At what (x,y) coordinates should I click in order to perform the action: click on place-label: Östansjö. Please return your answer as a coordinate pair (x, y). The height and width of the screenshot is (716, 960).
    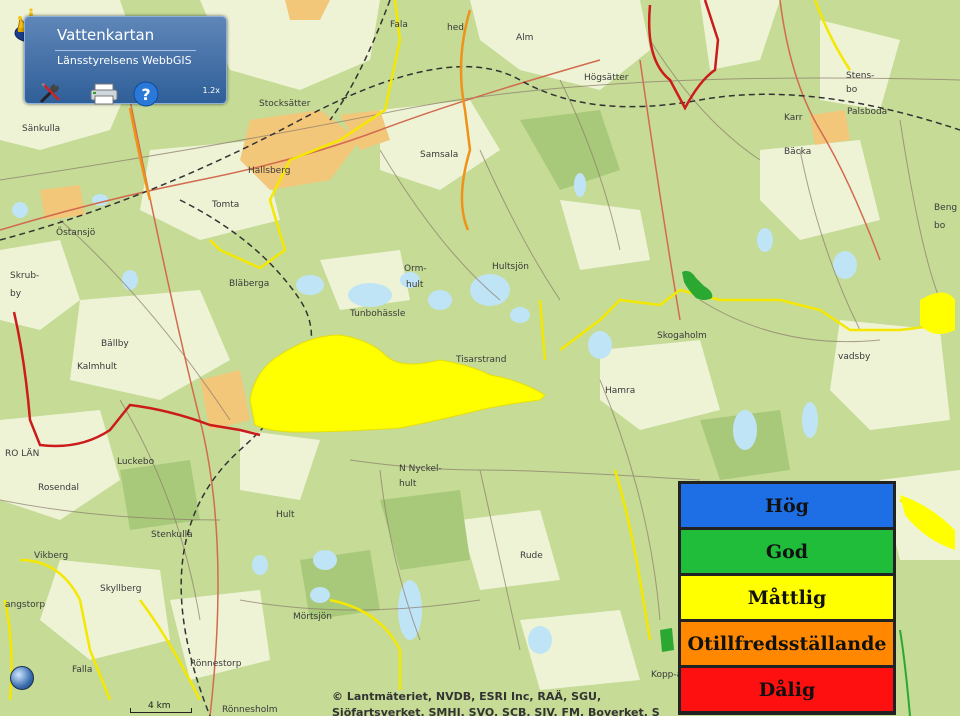
    Looking at the image, I should click on (76, 233).